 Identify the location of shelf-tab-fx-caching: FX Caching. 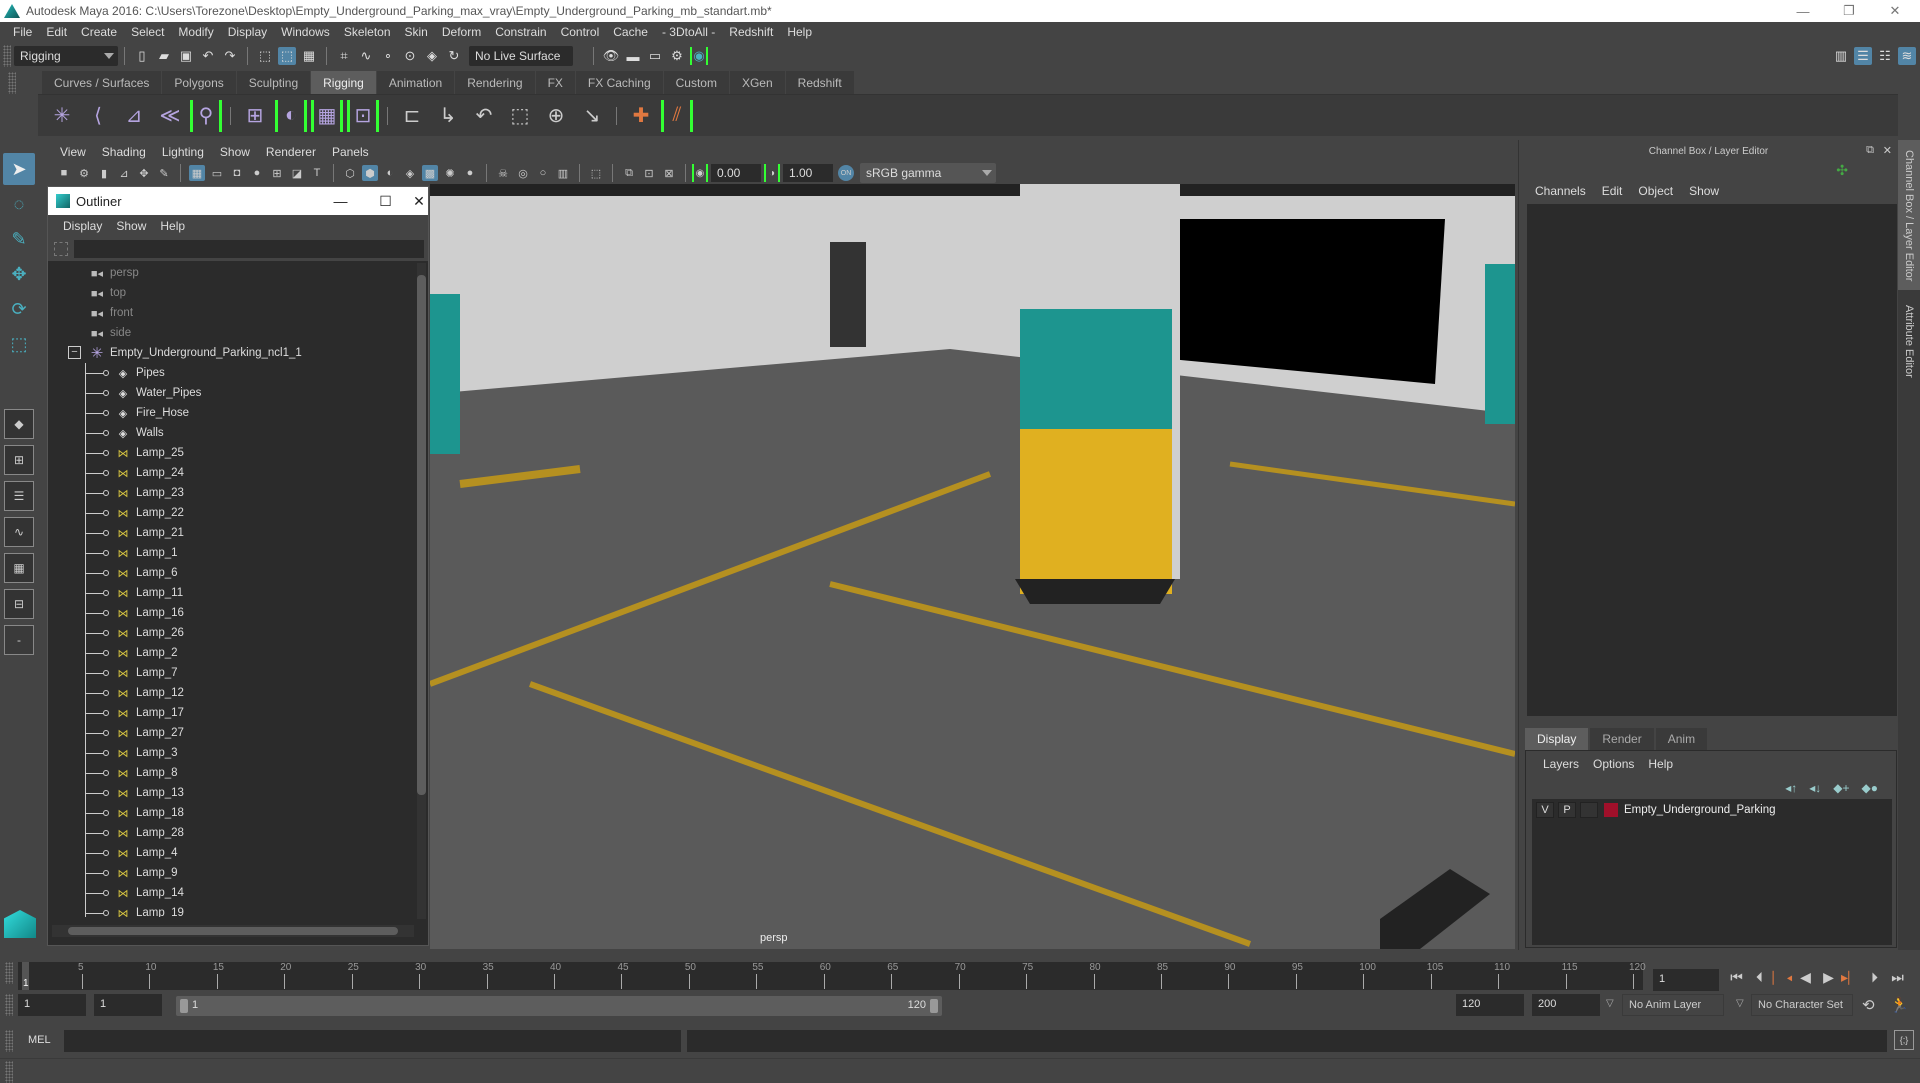
(619, 82).